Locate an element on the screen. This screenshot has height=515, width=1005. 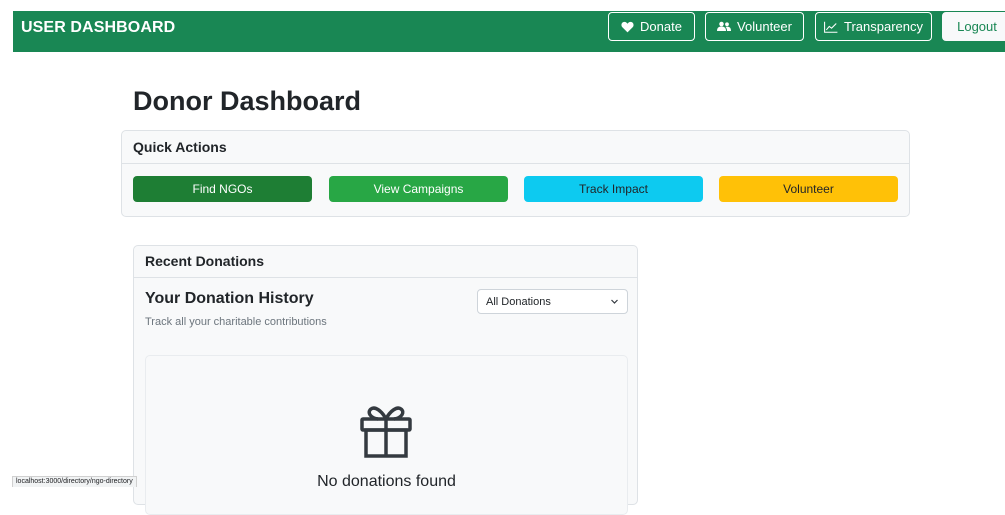
page-title: Donor Dashboard is located at coordinates (247, 101).